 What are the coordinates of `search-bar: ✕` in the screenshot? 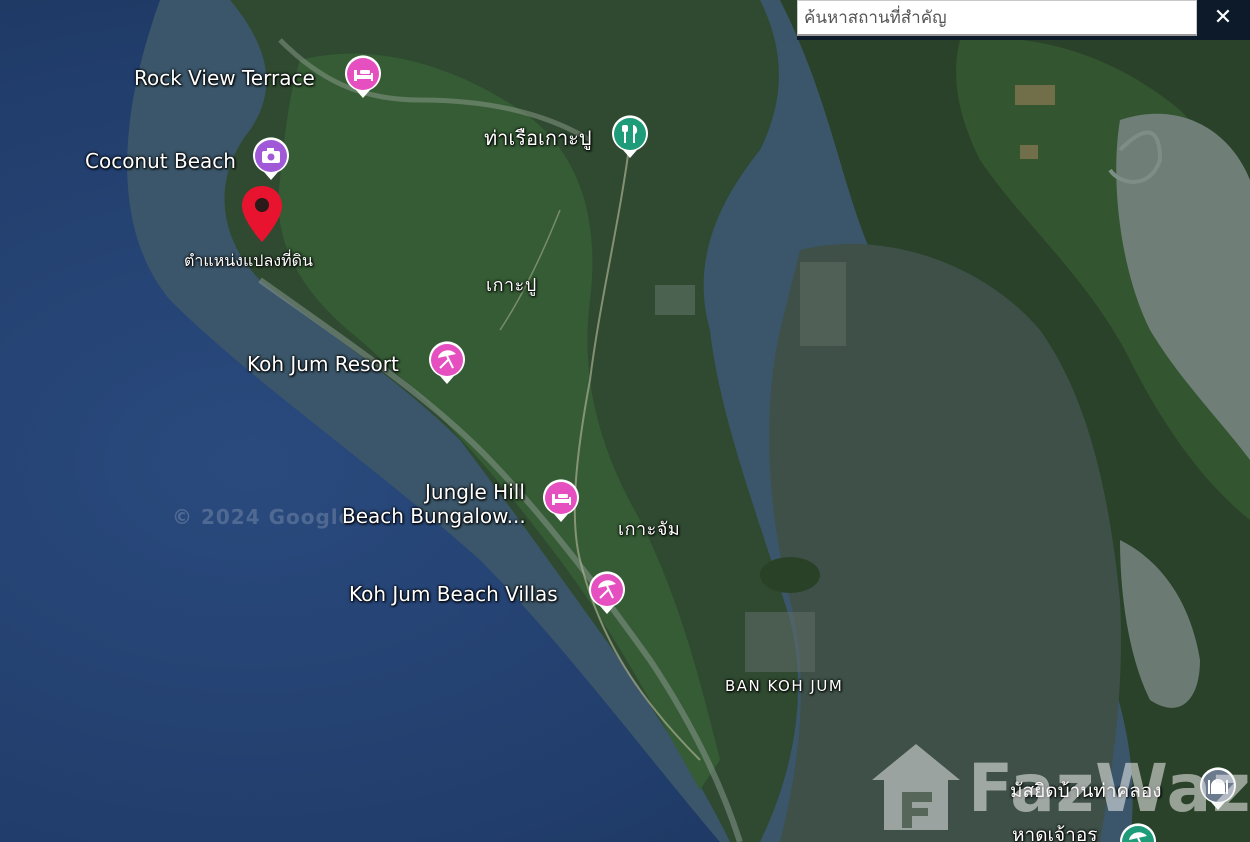 It's located at (1023, 20).